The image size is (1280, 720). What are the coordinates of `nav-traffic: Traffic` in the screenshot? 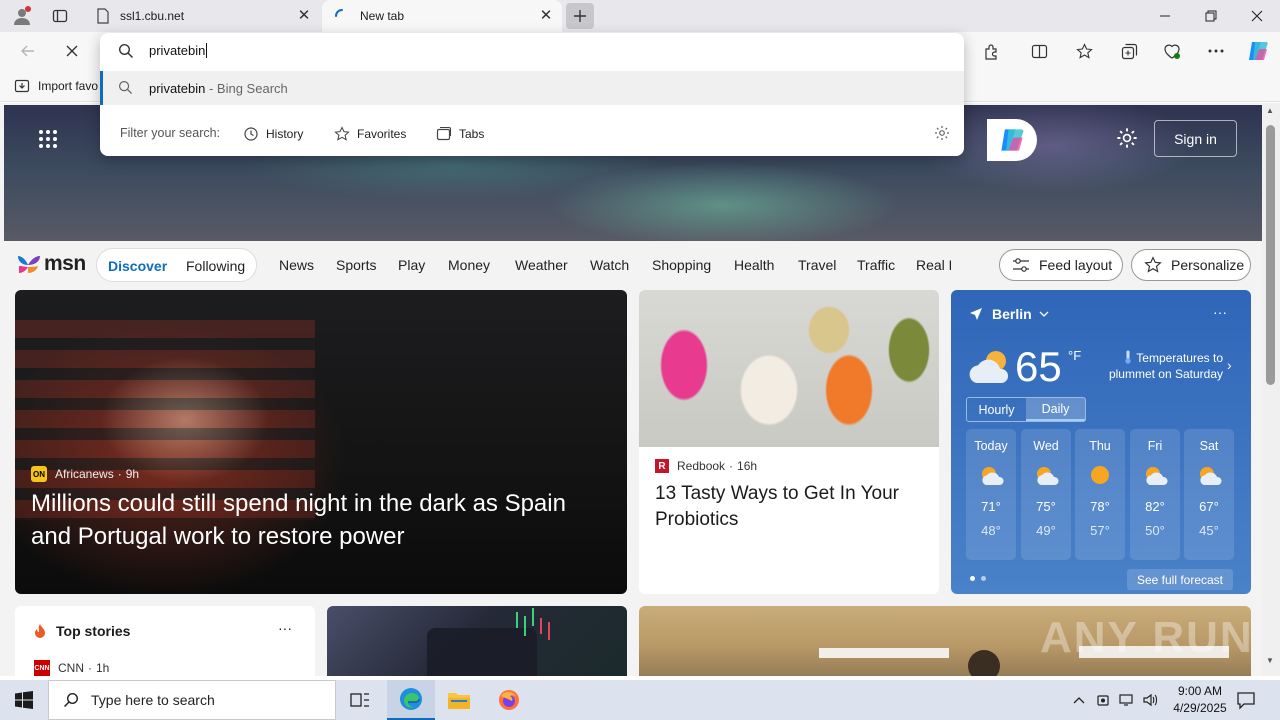 It's located at (876, 265).